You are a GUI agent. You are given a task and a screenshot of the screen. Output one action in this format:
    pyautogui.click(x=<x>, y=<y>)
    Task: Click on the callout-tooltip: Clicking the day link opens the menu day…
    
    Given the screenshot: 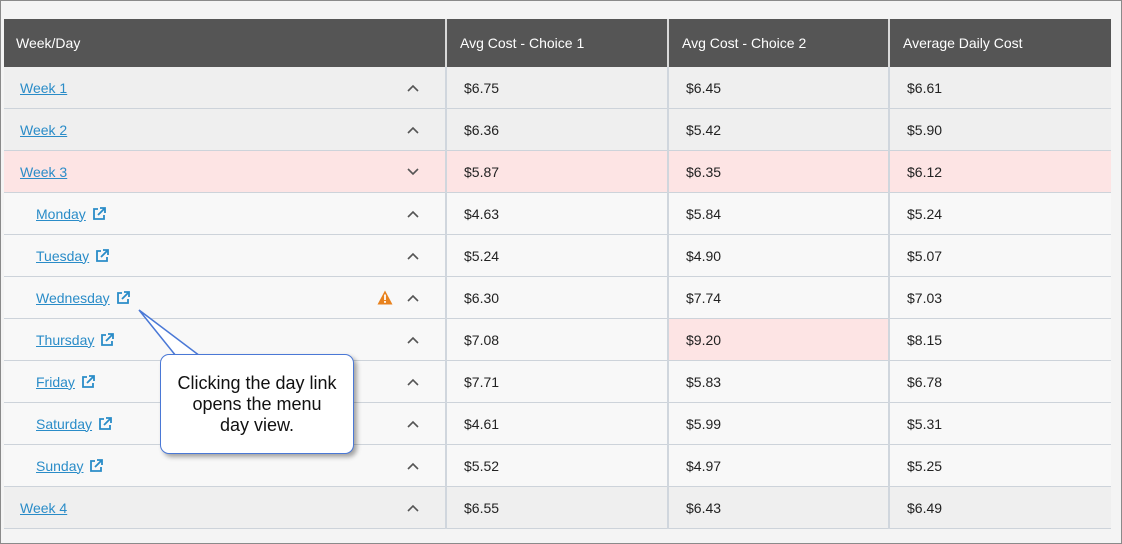 What is the action you would take?
    pyautogui.click(x=257, y=404)
    